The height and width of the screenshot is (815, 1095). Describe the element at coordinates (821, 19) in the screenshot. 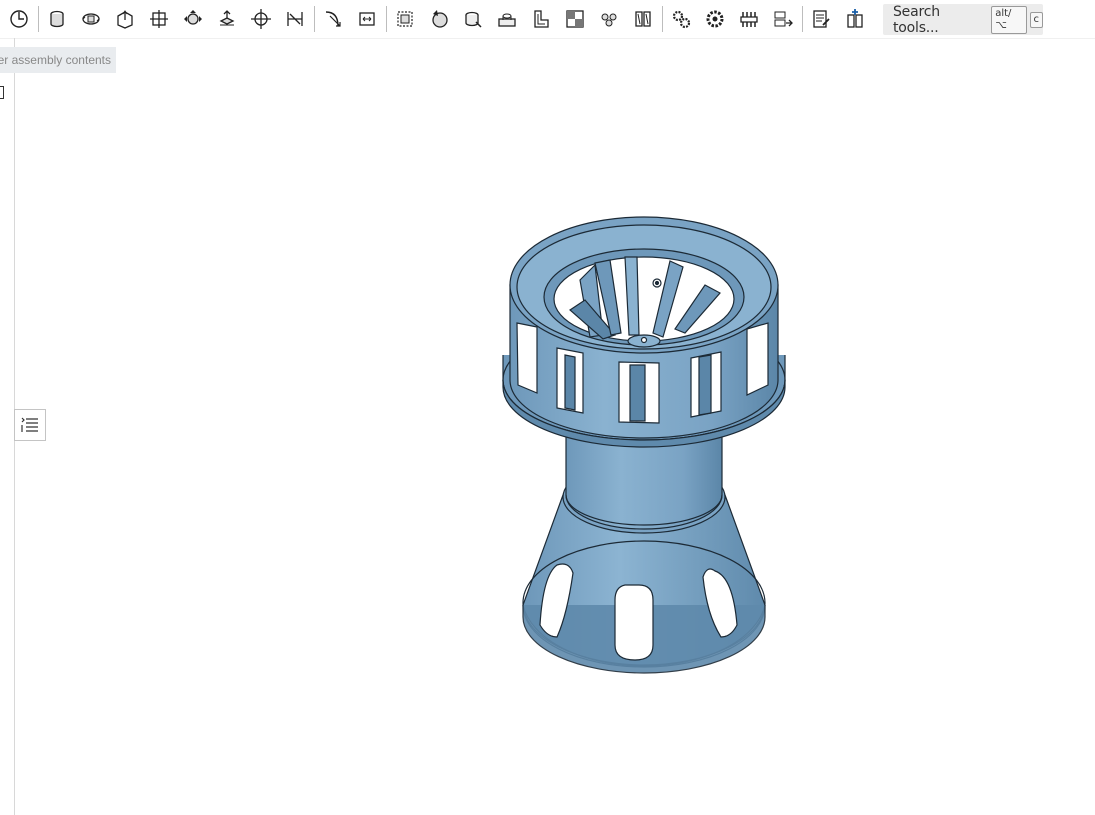

I see `drawing-icon` at that location.